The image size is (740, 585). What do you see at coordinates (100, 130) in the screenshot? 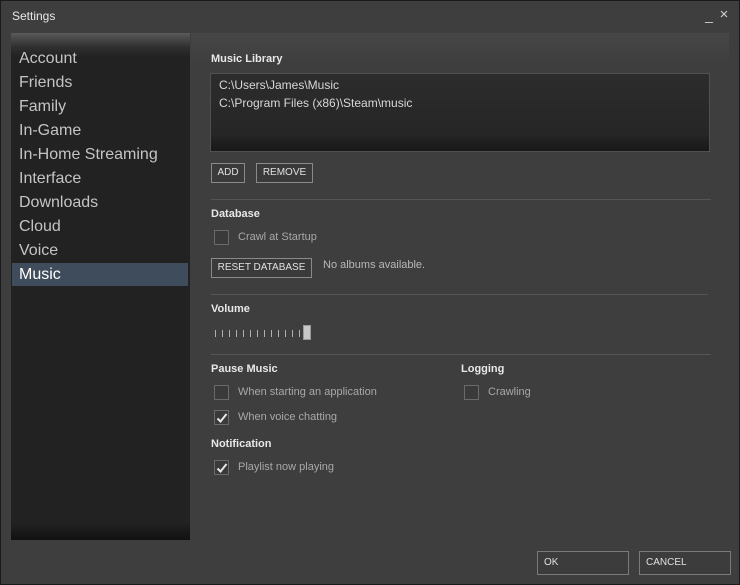
I see `sidebar-item-in-game: In-Game` at bounding box center [100, 130].